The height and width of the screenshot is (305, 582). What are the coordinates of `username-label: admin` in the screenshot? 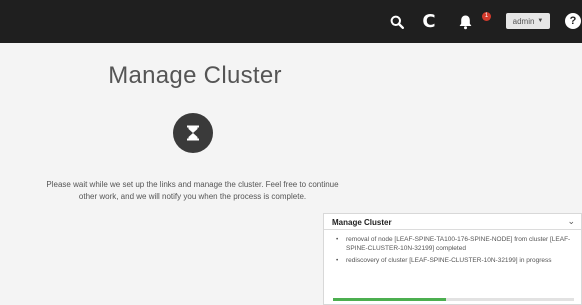 It's located at (523, 21).